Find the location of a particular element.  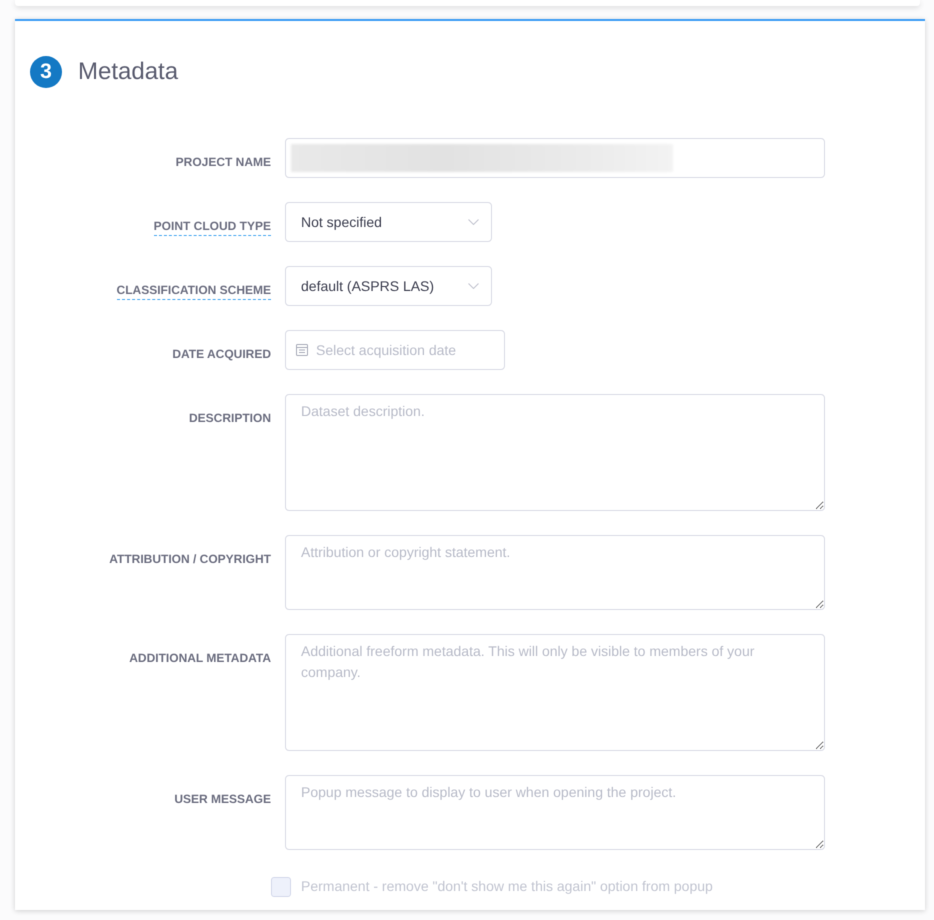

text-area: Attribution or copyright statement. is located at coordinates (555, 572).